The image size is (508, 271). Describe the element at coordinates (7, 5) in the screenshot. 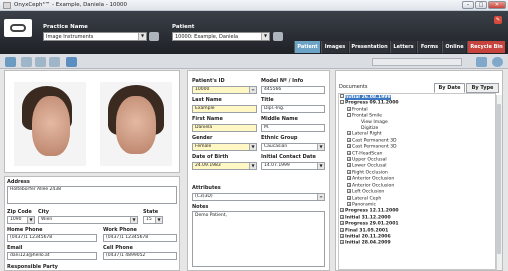

I see `app-icon` at that location.